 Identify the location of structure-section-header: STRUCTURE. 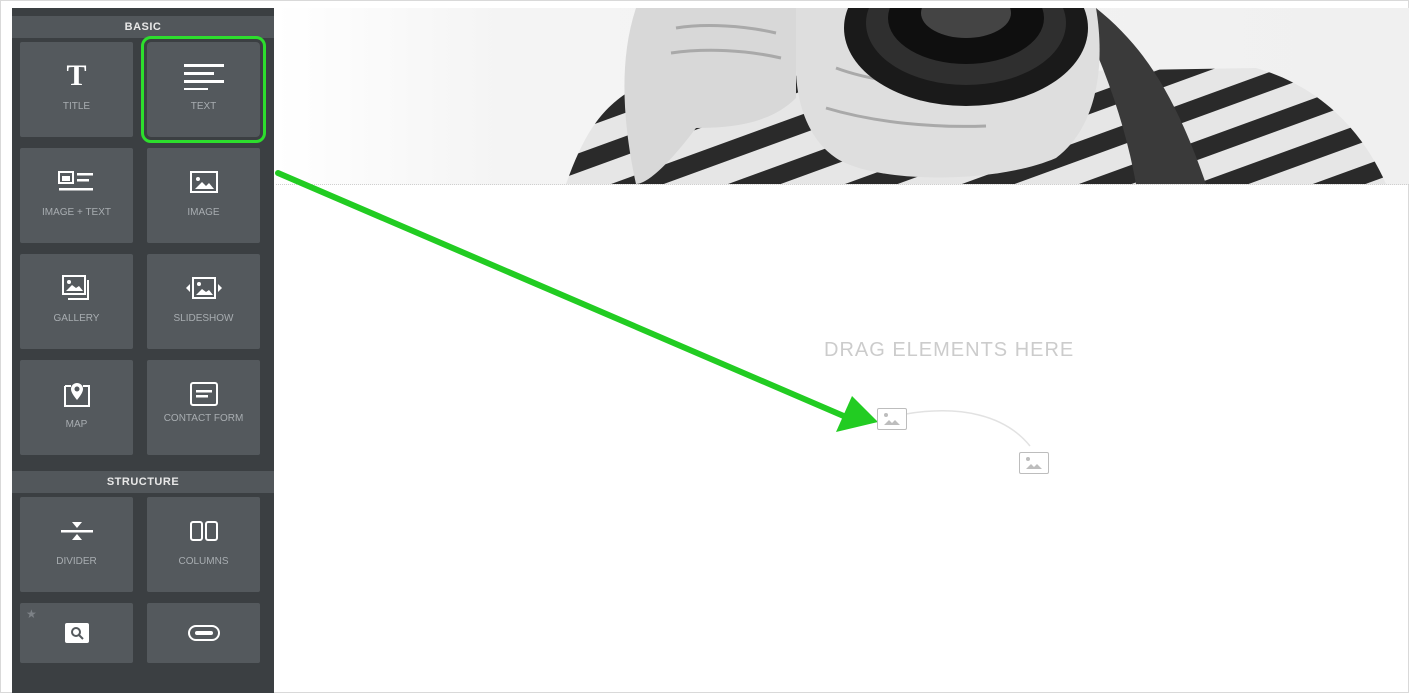
(143, 482).